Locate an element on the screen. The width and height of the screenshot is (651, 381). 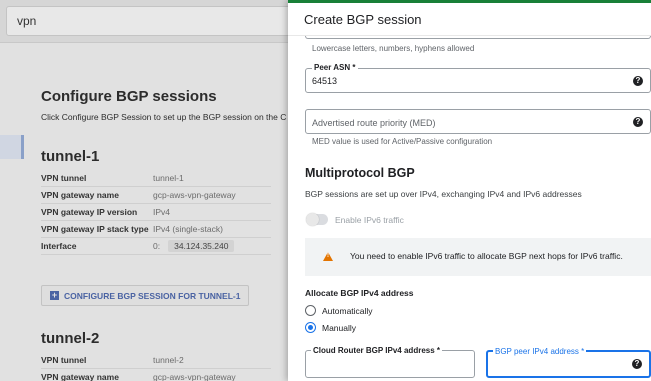
detail-row: VPN tunnel tunnel-2 is located at coordinates (156, 360).